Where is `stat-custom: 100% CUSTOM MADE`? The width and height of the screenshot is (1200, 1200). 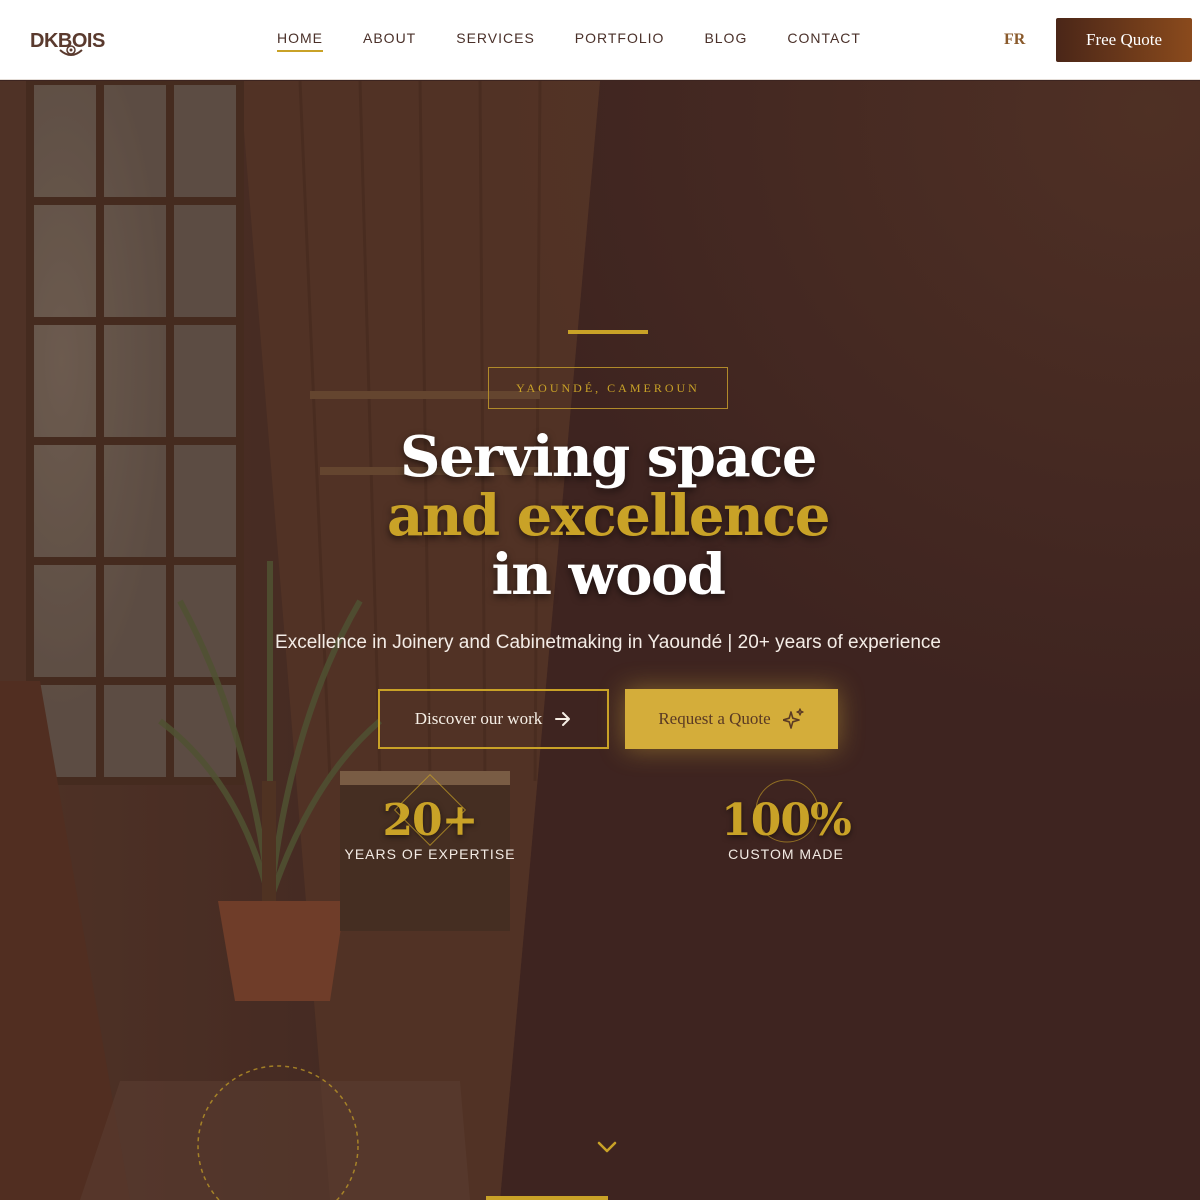
stat-custom: 100% CUSTOM MADE is located at coordinates (786, 820).